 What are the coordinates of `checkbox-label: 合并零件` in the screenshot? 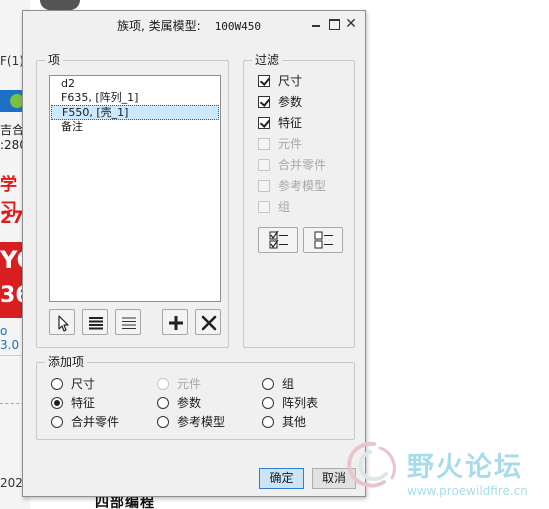 It's located at (302, 165).